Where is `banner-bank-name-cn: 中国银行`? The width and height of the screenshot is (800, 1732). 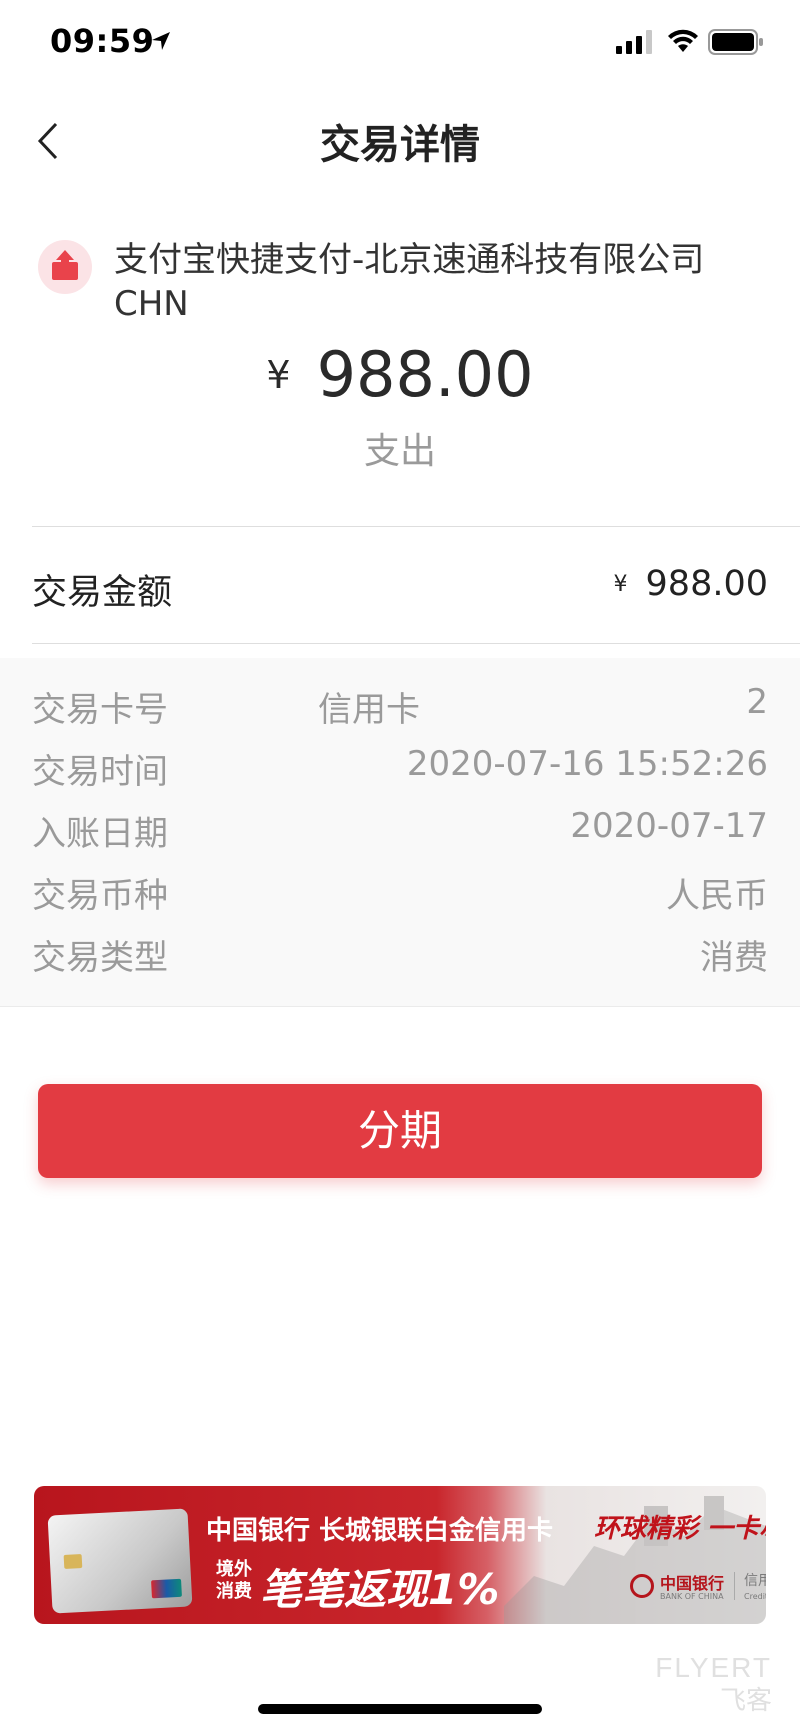
banner-bank-name-cn: 中国银行 is located at coordinates (692, 1583).